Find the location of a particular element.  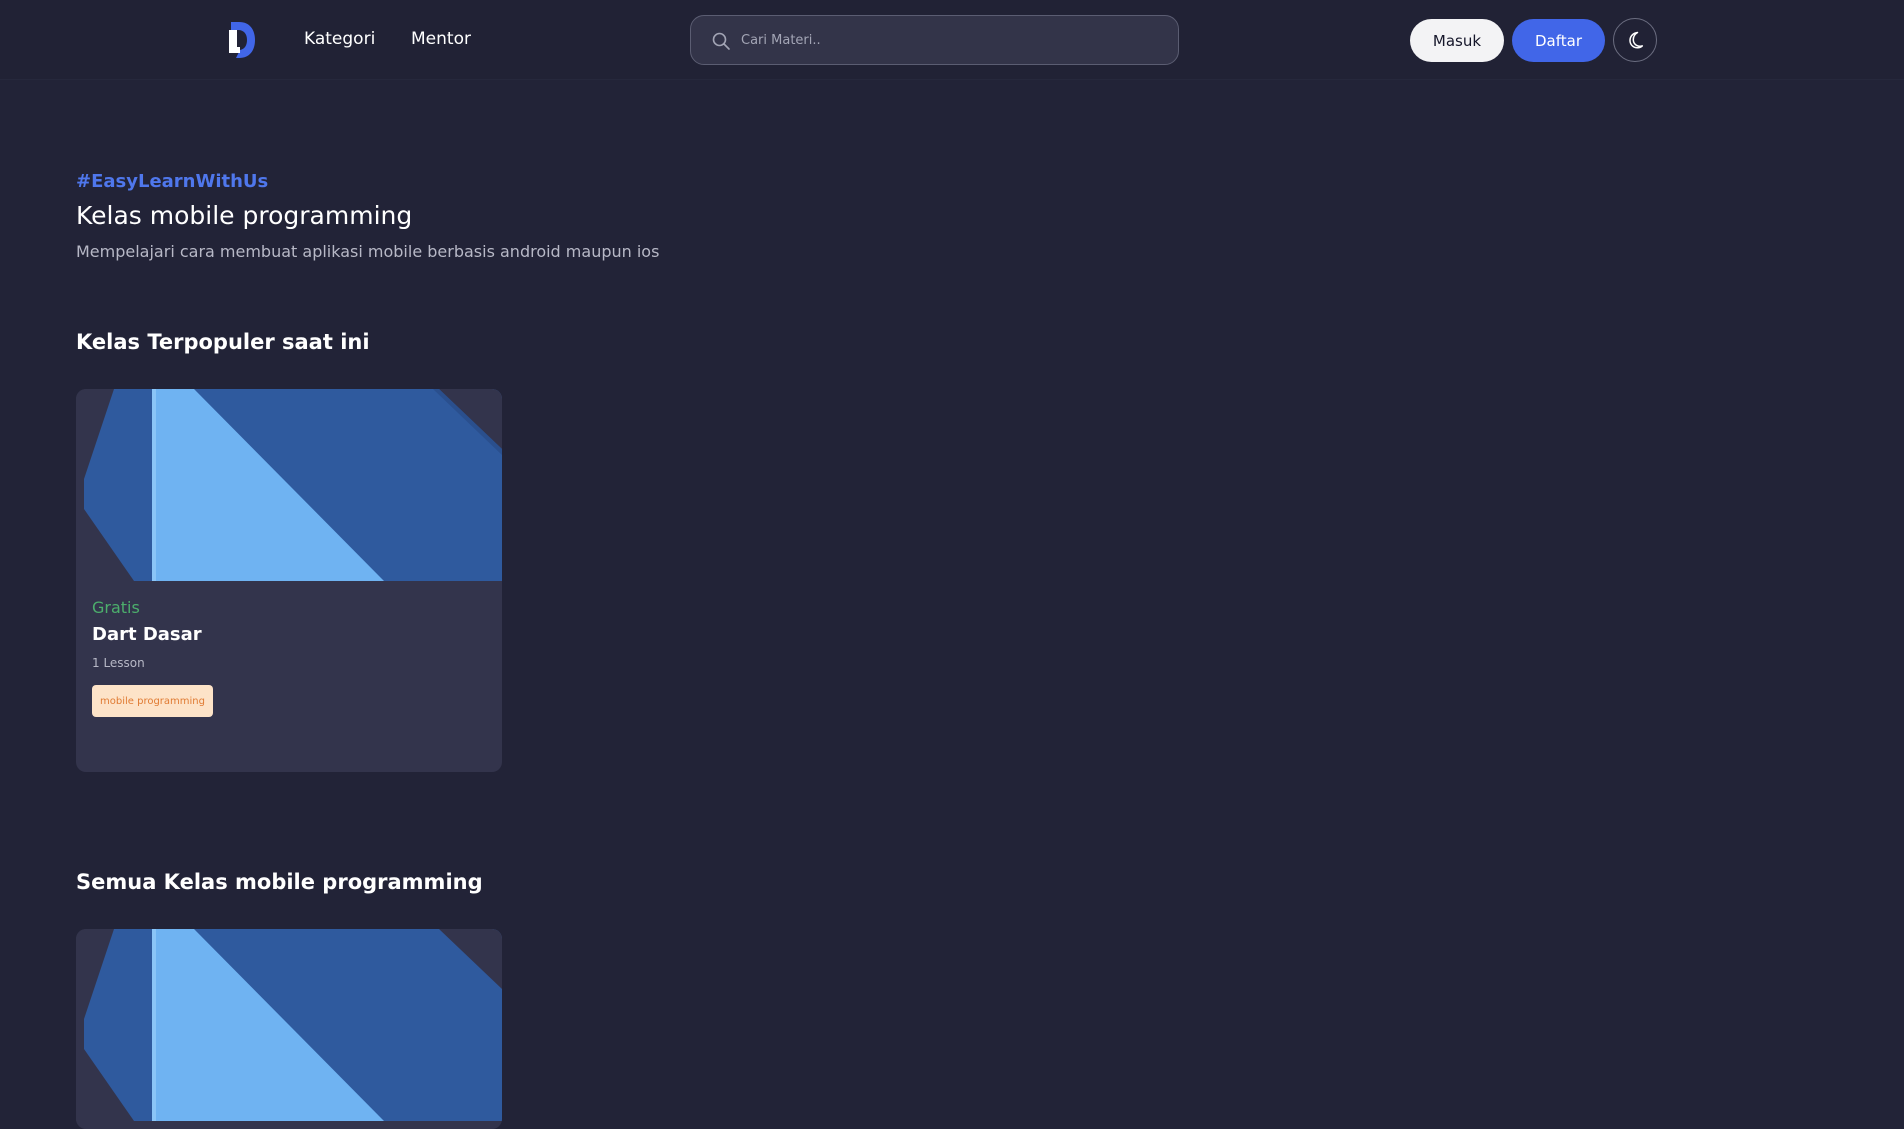

course-price: Gratis is located at coordinates (116, 607).